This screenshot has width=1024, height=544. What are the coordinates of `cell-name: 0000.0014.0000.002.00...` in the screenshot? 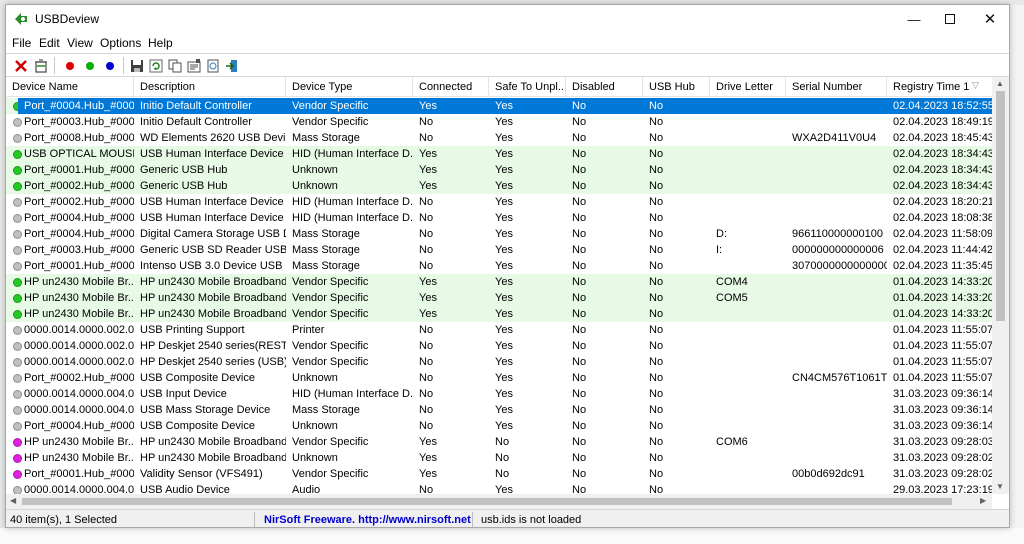 It's located at (79, 346).